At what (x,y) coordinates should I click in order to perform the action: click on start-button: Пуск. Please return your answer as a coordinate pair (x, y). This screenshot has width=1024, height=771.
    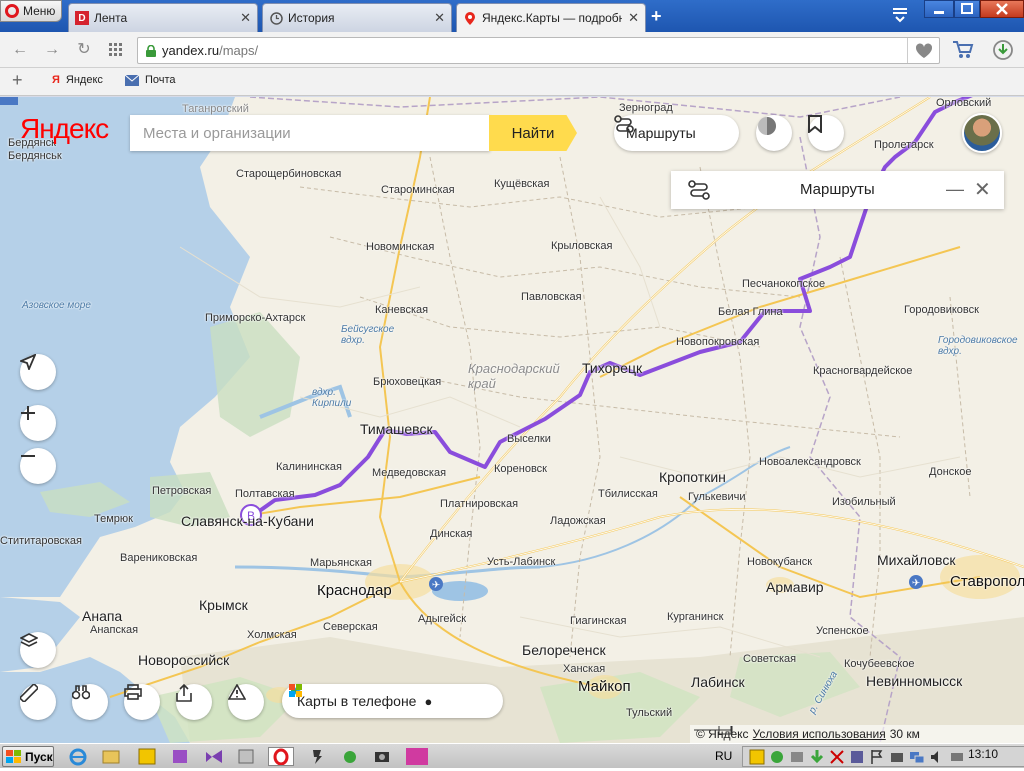
    Looking at the image, I should click on (28, 756).